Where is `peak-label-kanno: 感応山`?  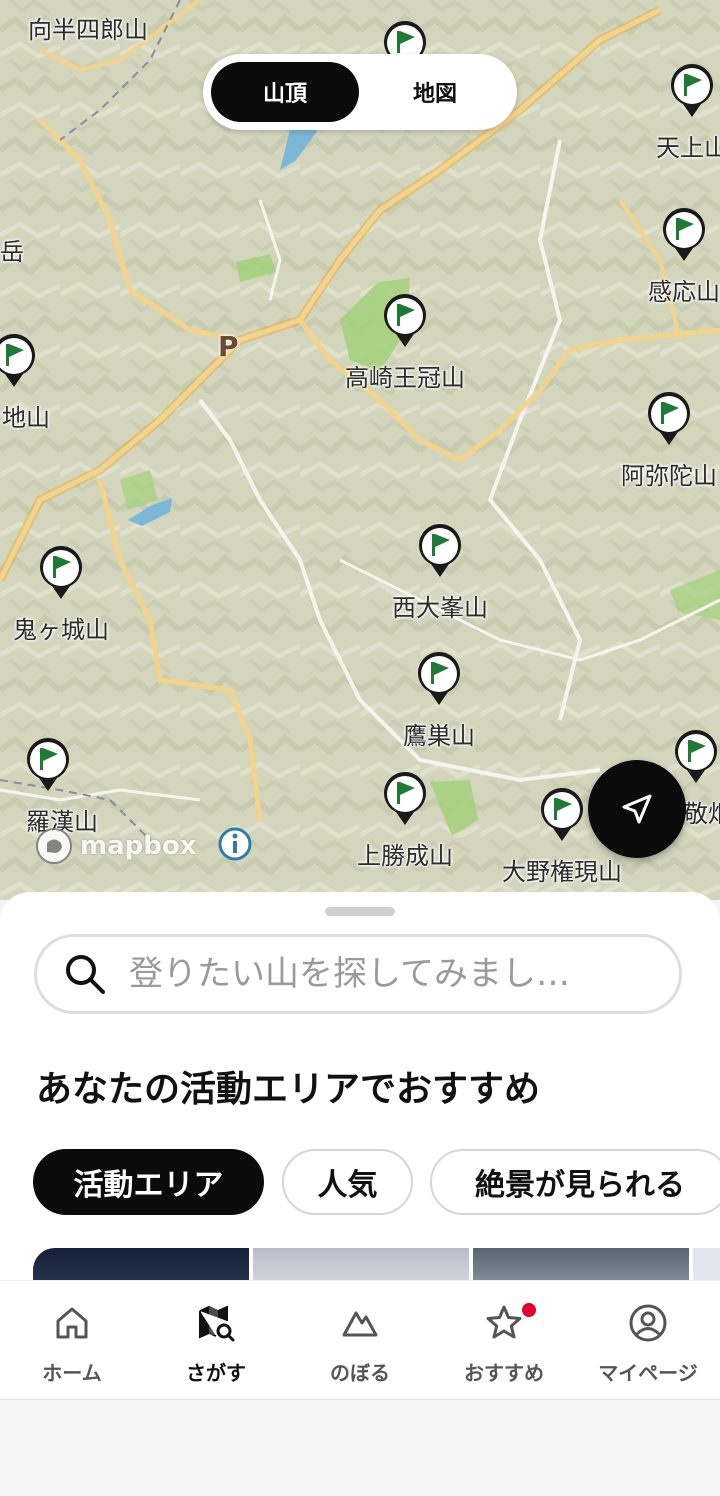 peak-label-kanno: 感応山 is located at coordinates (684, 292).